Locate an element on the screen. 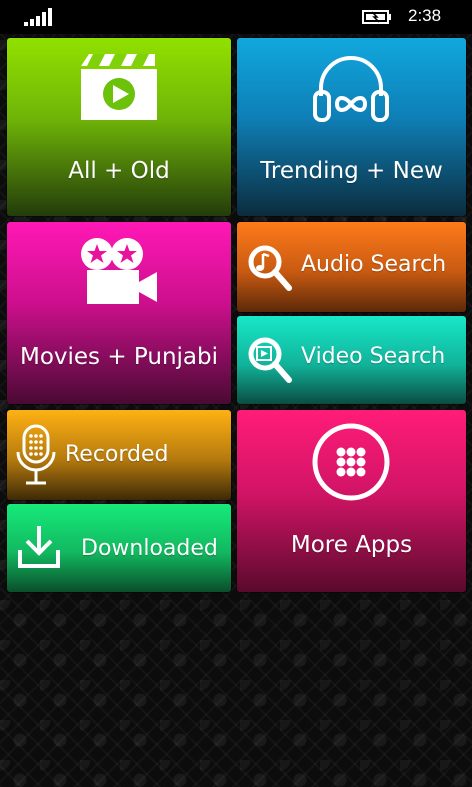 This screenshot has height=787, width=472. tile-recorded: Recorded is located at coordinates (119, 455).